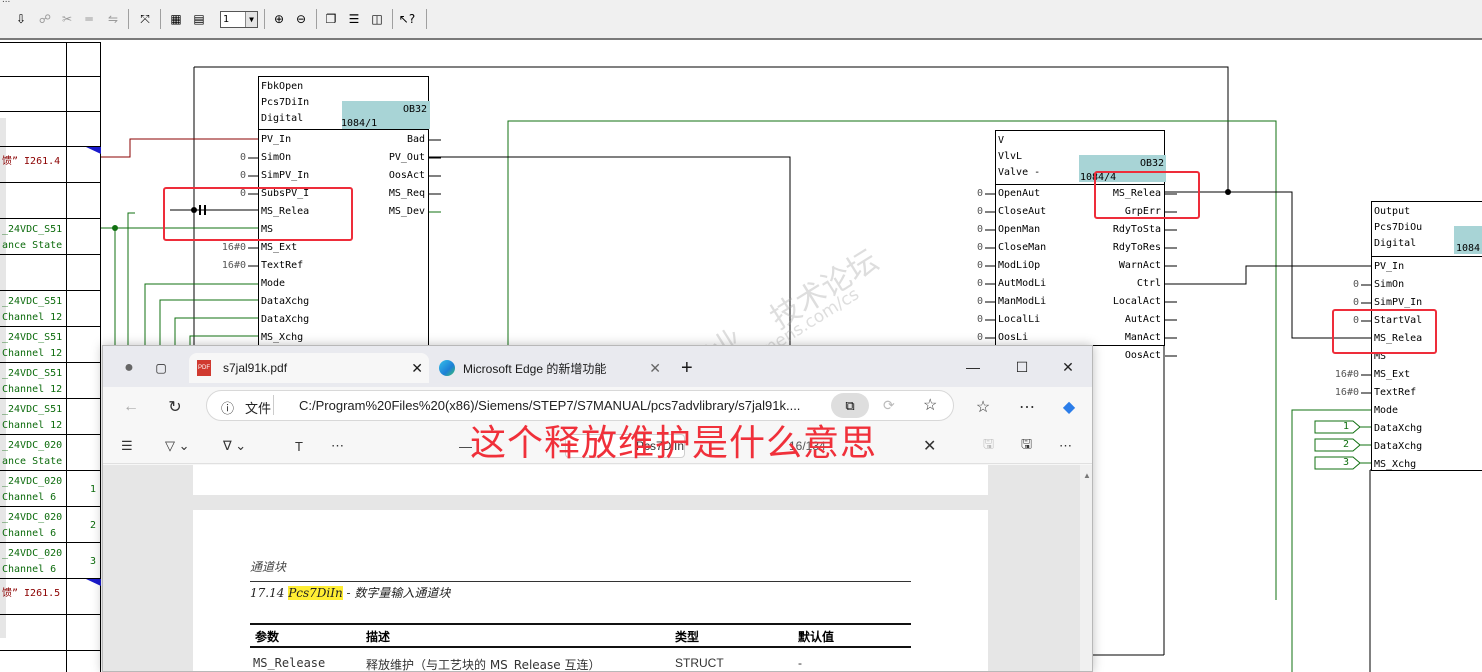 The image size is (1482, 672). What do you see at coordinates (1127, 319) in the screenshot?
I see `output-pin: AutAct` at bounding box center [1127, 319].